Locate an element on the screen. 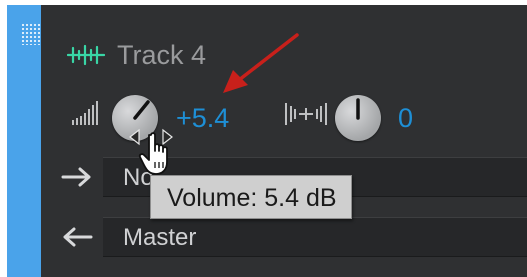  volume-meter-icon is located at coordinates (85, 113).